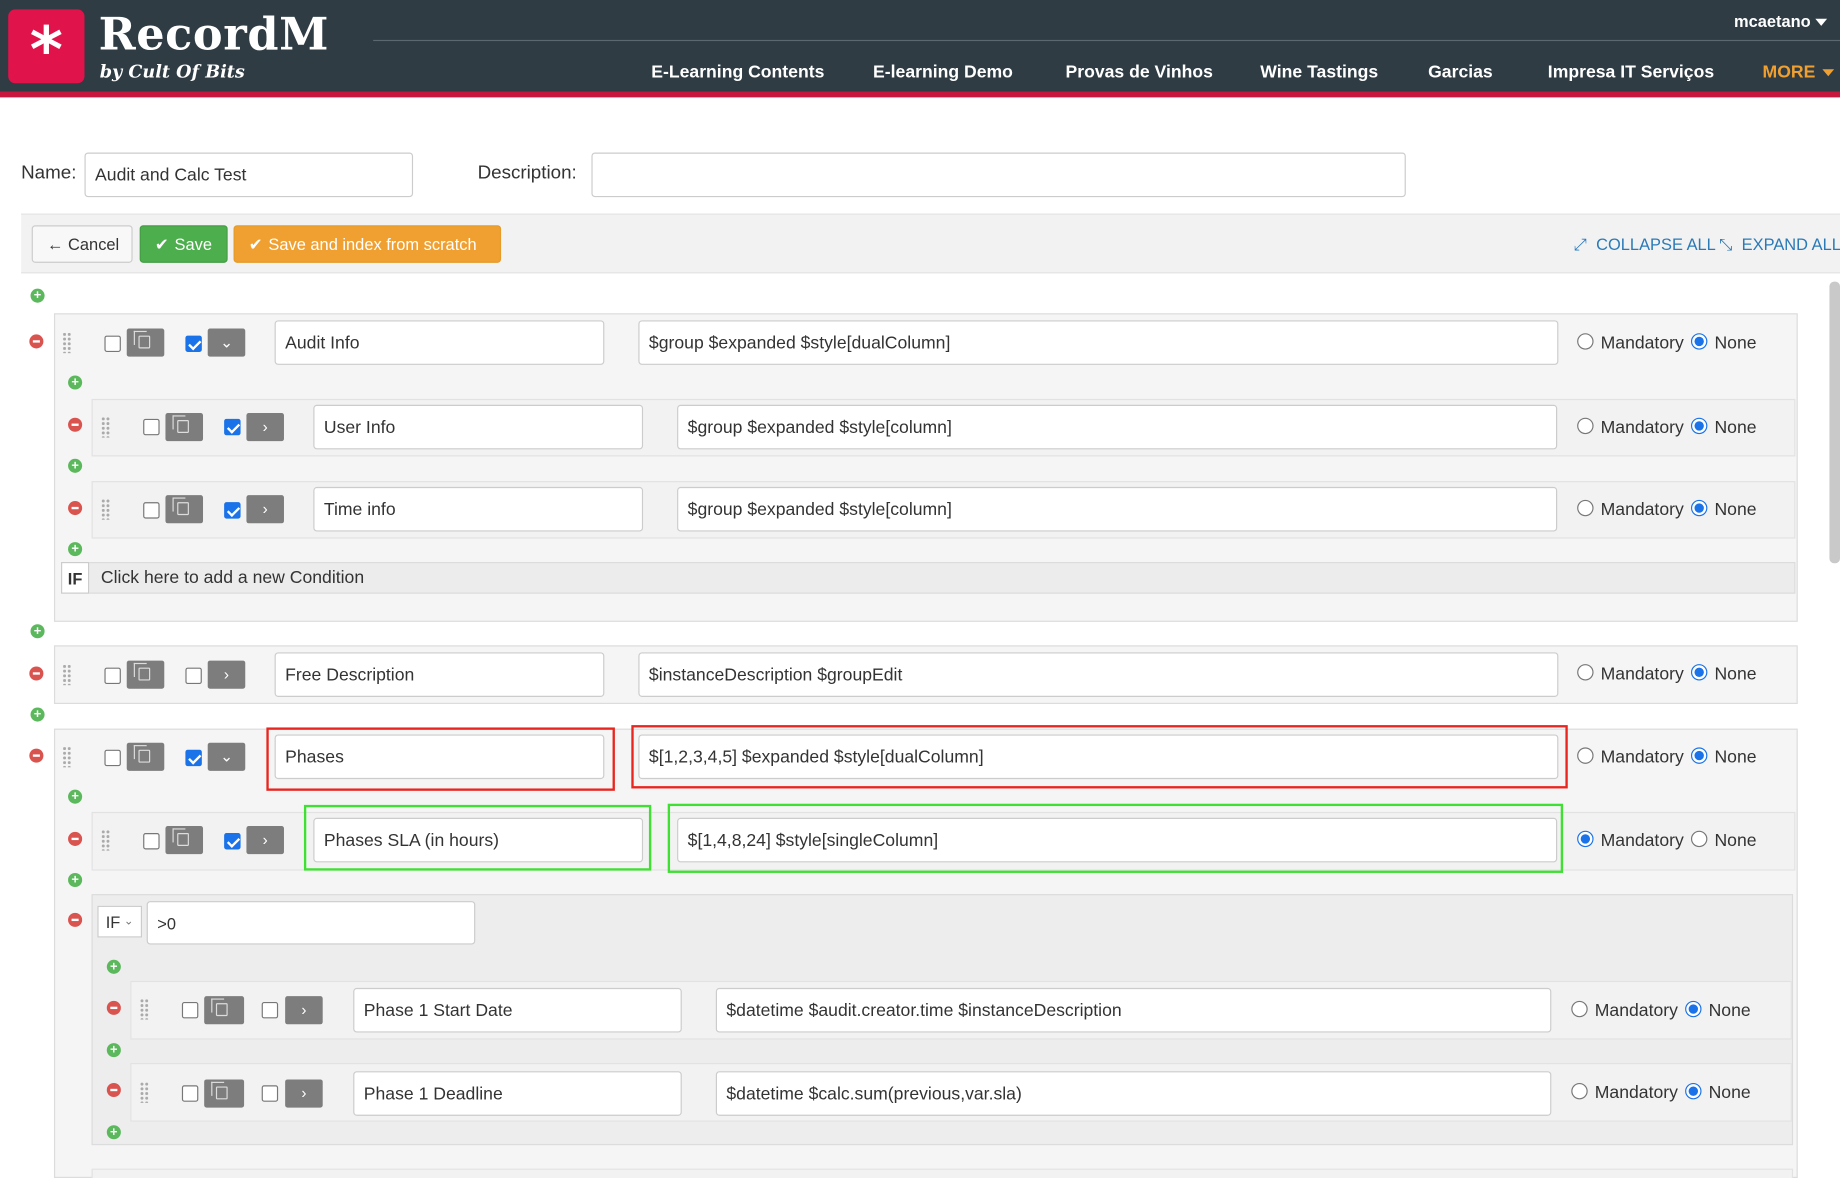 The image size is (1840, 1178). Describe the element at coordinates (1319, 72) in the screenshot. I see `nav-item-wine-tastings: Wine Tastings` at that location.